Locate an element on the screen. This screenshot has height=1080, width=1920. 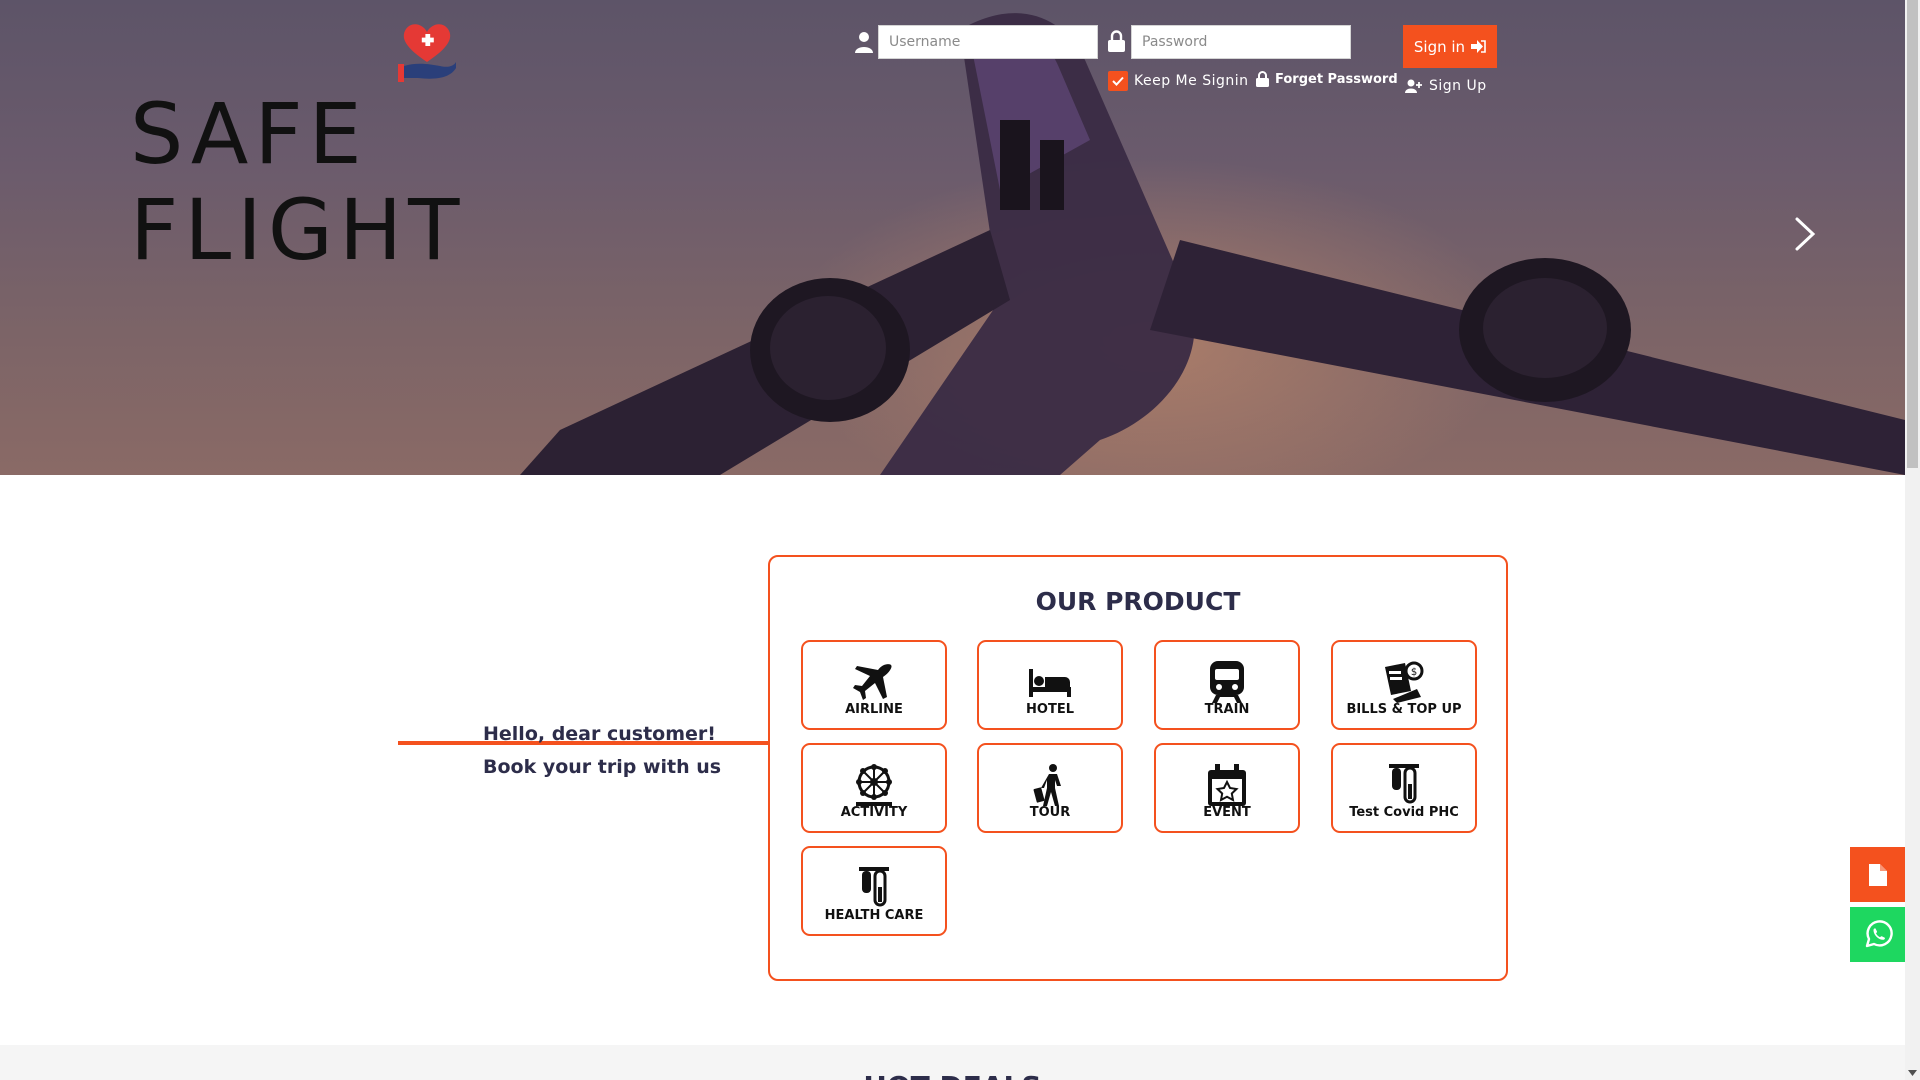
check-icon is located at coordinates (1118, 81).